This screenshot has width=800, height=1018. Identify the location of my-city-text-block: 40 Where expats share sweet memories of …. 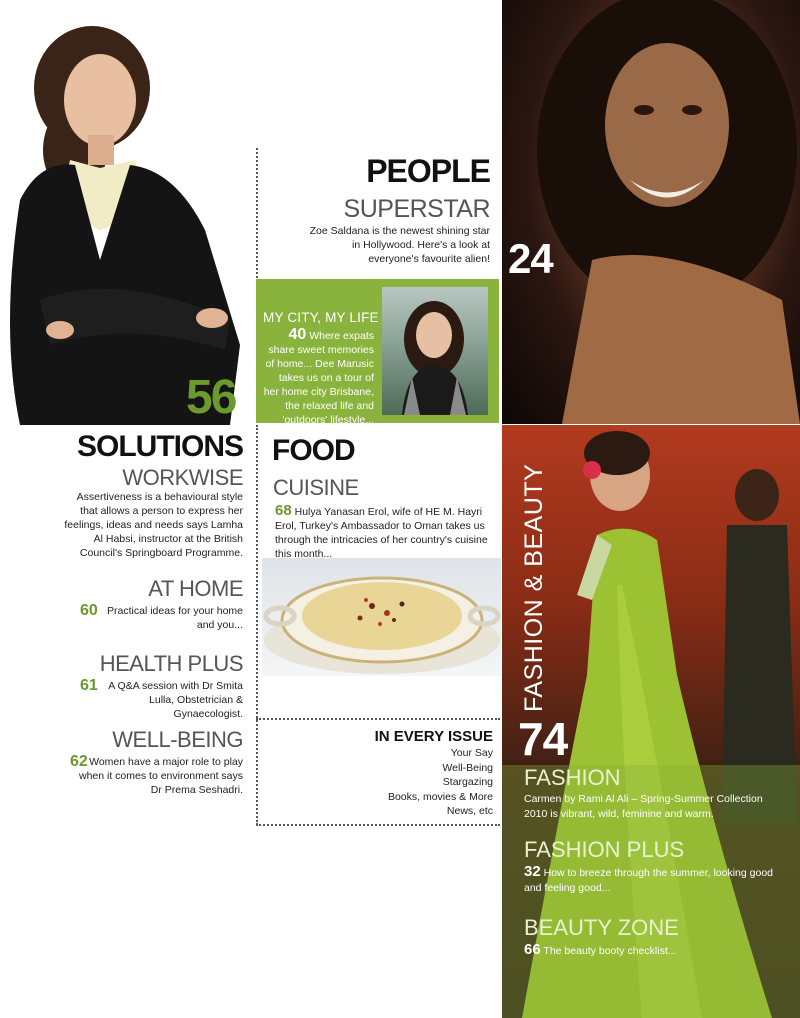
(317, 376).